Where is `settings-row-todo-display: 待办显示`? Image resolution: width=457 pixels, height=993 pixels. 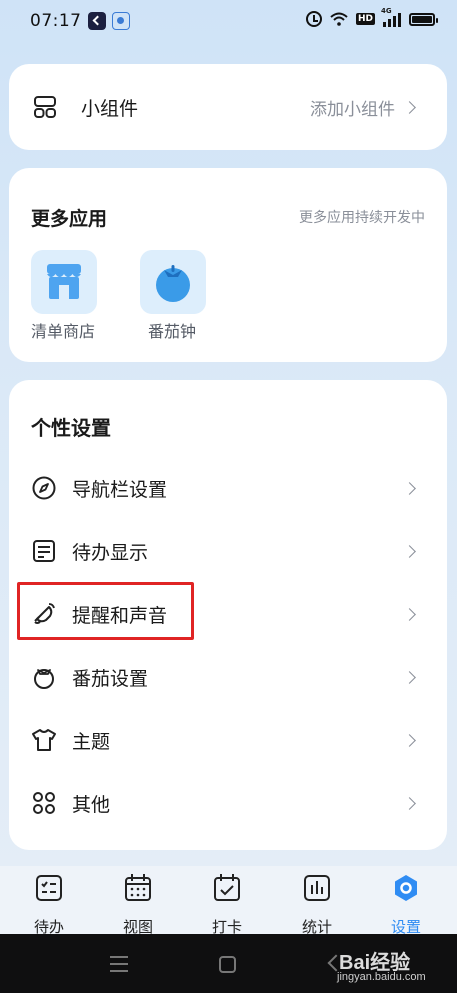 settings-row-todo-display: 待办显示 is located at coordinates (228, 551).